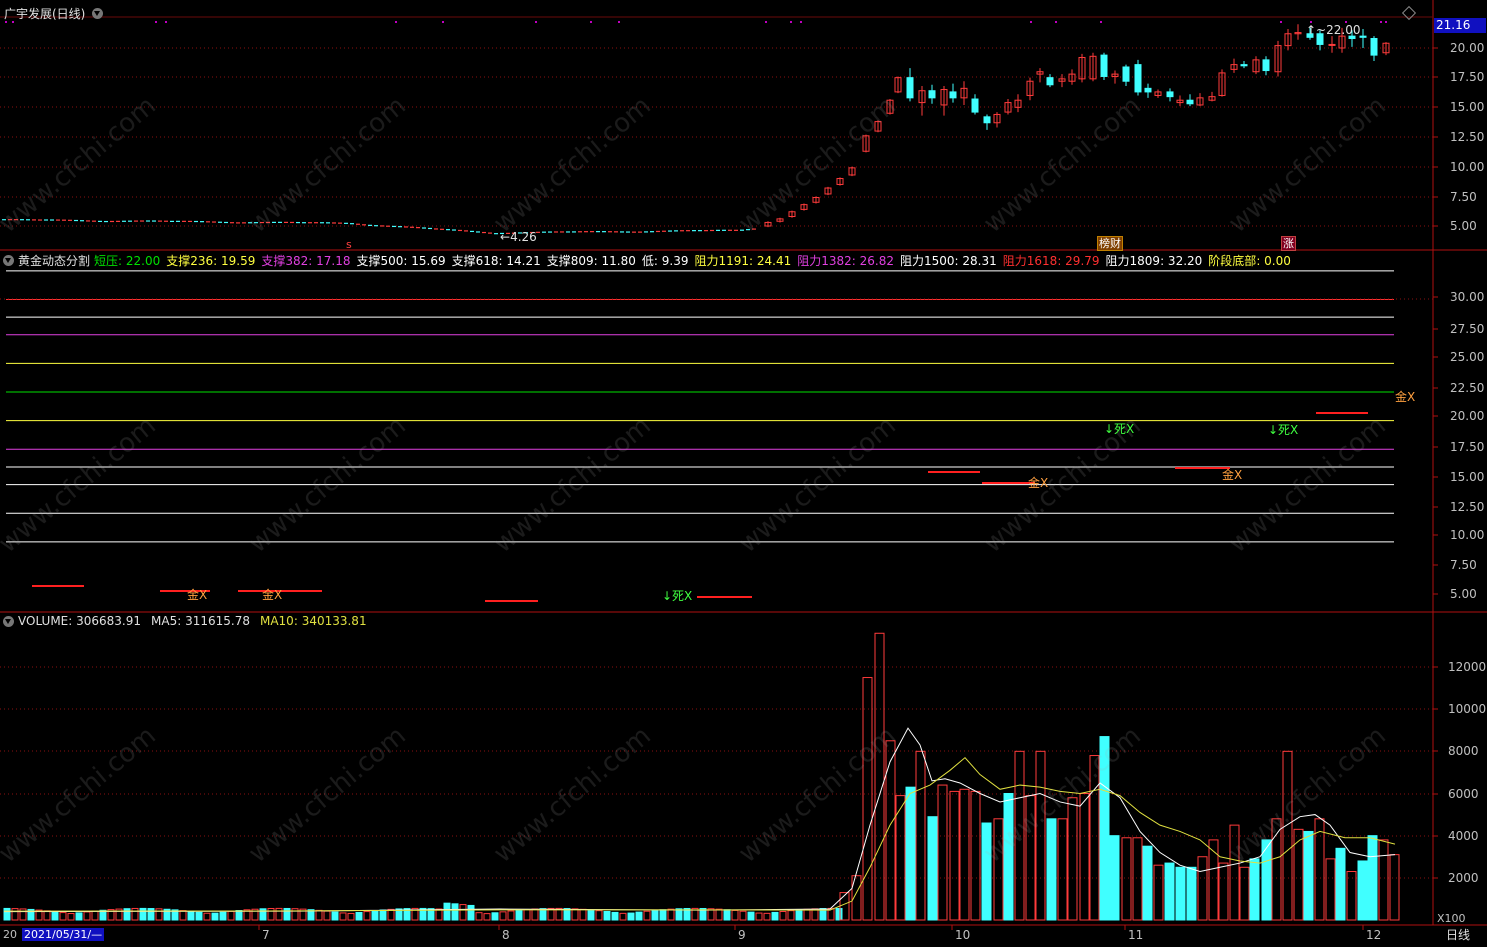 Image resolution: width=1487 pixels, height=947 pixels. Describe the element at coordinates (1467, 167) in the screenshot. I see `price-tick-label: 10.00` at that location.